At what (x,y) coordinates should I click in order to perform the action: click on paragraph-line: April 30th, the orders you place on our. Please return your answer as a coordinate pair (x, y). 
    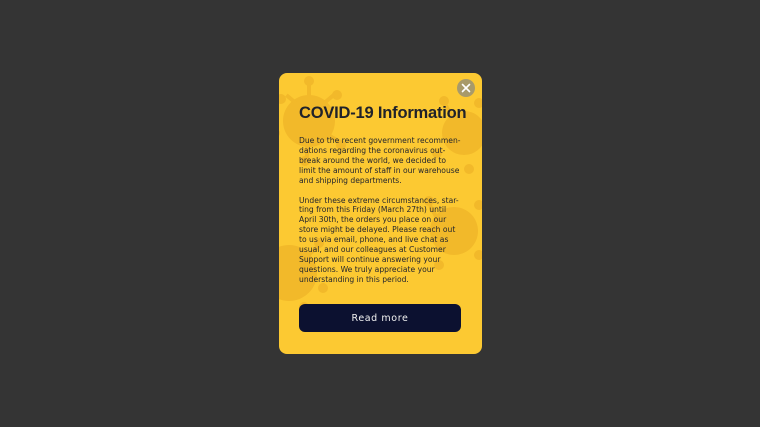
    Looking at the image, I should click on (373, 220).